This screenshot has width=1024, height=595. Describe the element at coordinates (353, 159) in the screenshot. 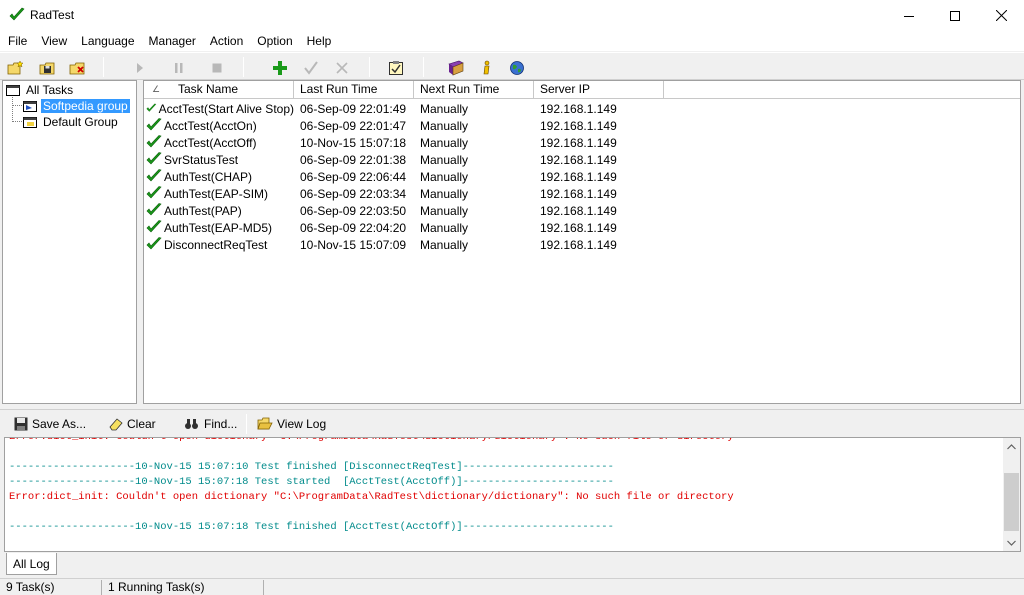

I see `last-run-cell: 06-Sep-09 22:01:38` at that location.